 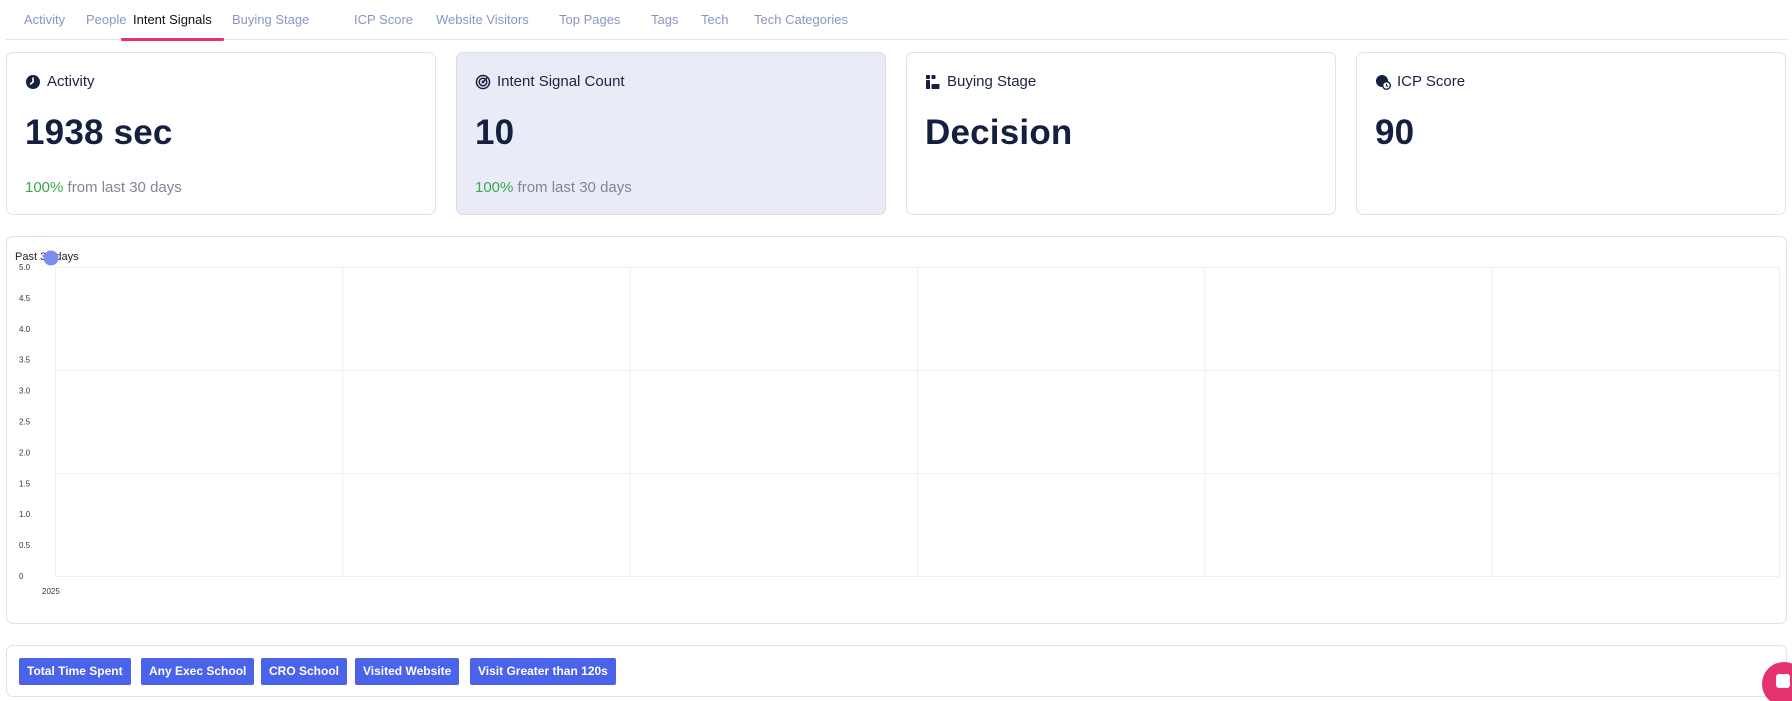 I want to click on activity-card-delta: 100% from last 30 days, so click(x=103, y=187).